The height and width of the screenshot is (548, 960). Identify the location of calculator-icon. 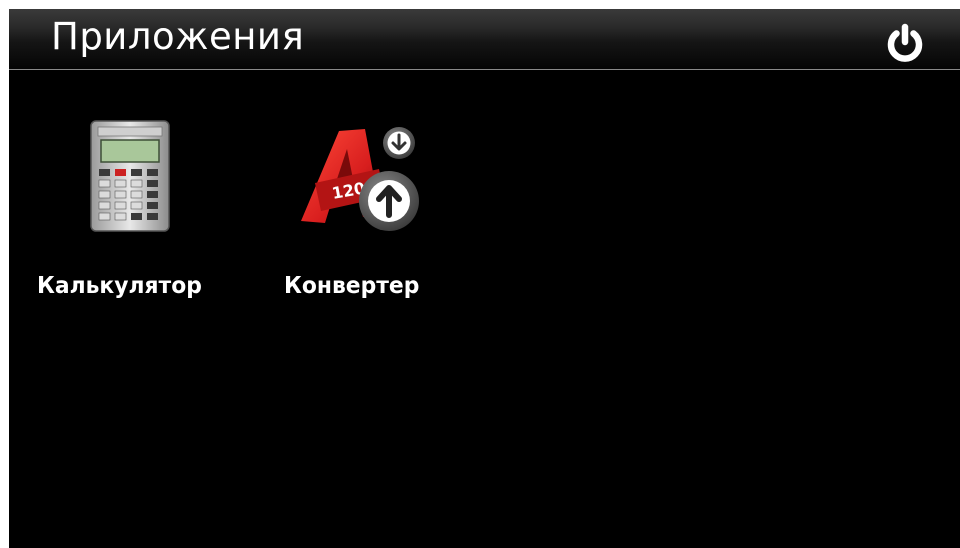
(130, 176).